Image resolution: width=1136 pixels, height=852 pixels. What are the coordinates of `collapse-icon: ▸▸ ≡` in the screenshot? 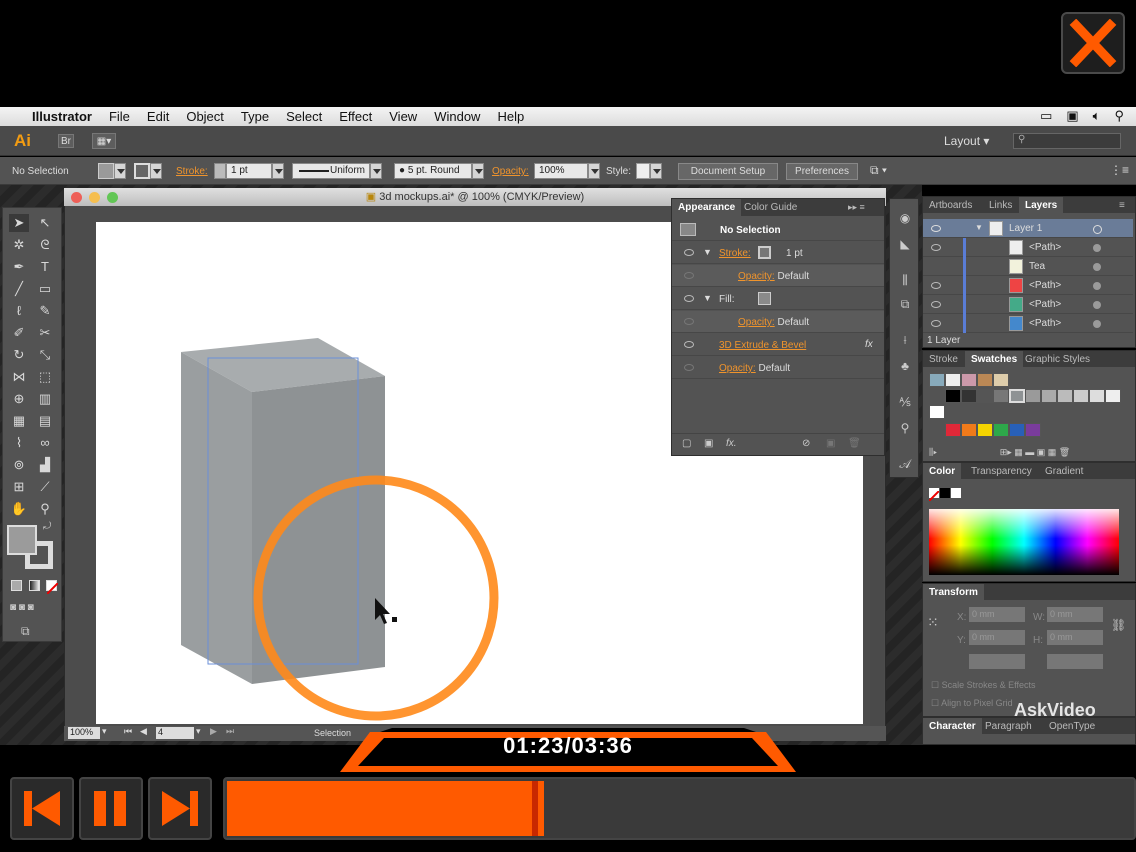 It's located at (856, 207).